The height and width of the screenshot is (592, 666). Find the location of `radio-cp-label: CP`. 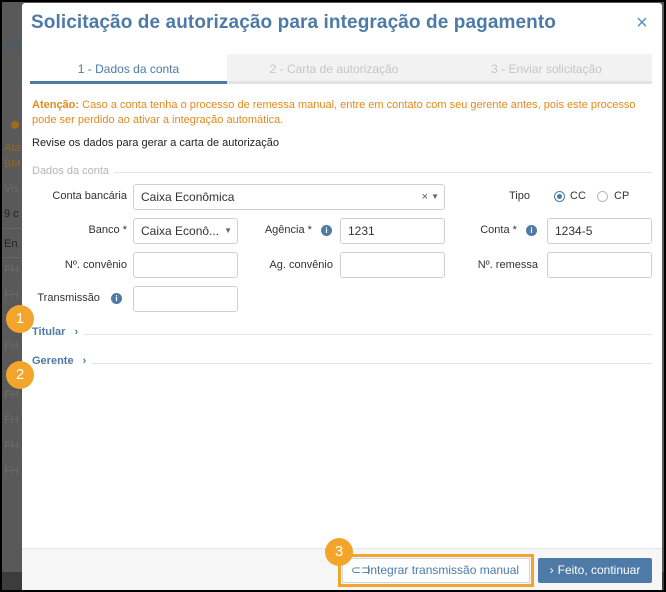

radio-cp-label: CP is located at coordinates (622, 196).